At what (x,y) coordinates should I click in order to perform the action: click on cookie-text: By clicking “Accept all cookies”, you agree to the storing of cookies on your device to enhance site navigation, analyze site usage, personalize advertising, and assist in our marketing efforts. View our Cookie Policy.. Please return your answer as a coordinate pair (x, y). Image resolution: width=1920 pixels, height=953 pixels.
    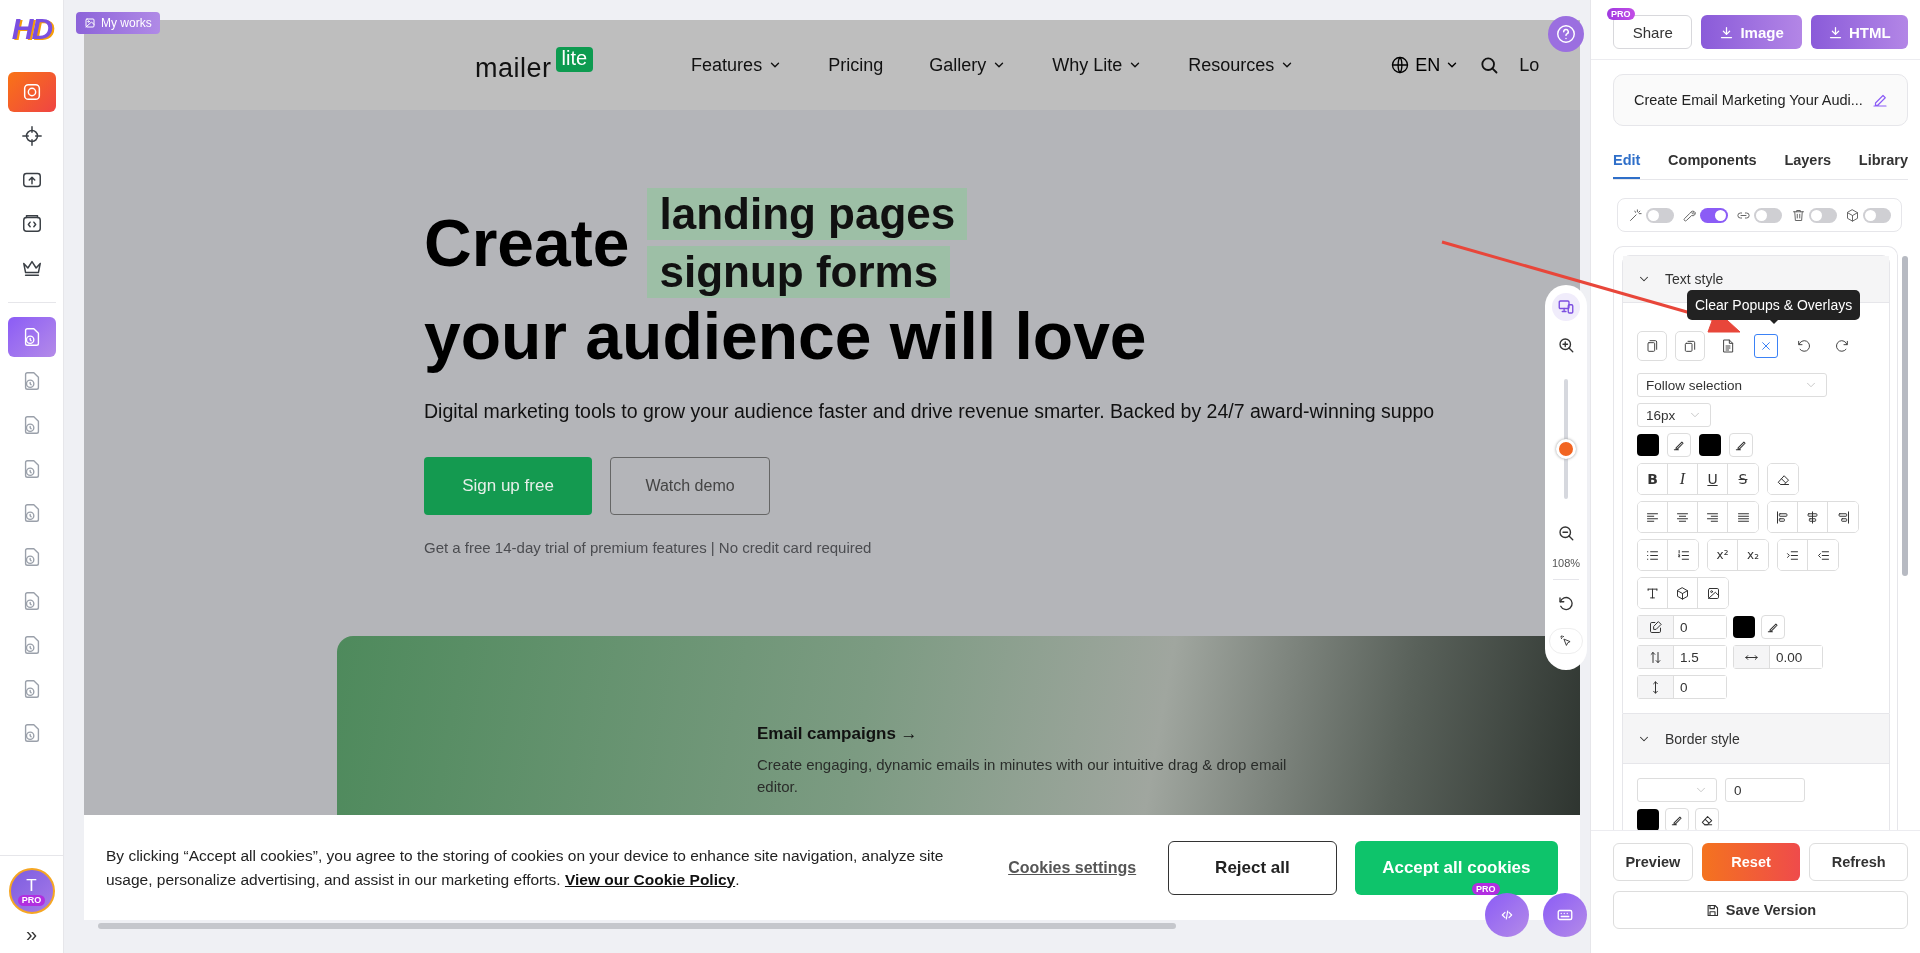
    Looking at the image, I should click on (525, 867).